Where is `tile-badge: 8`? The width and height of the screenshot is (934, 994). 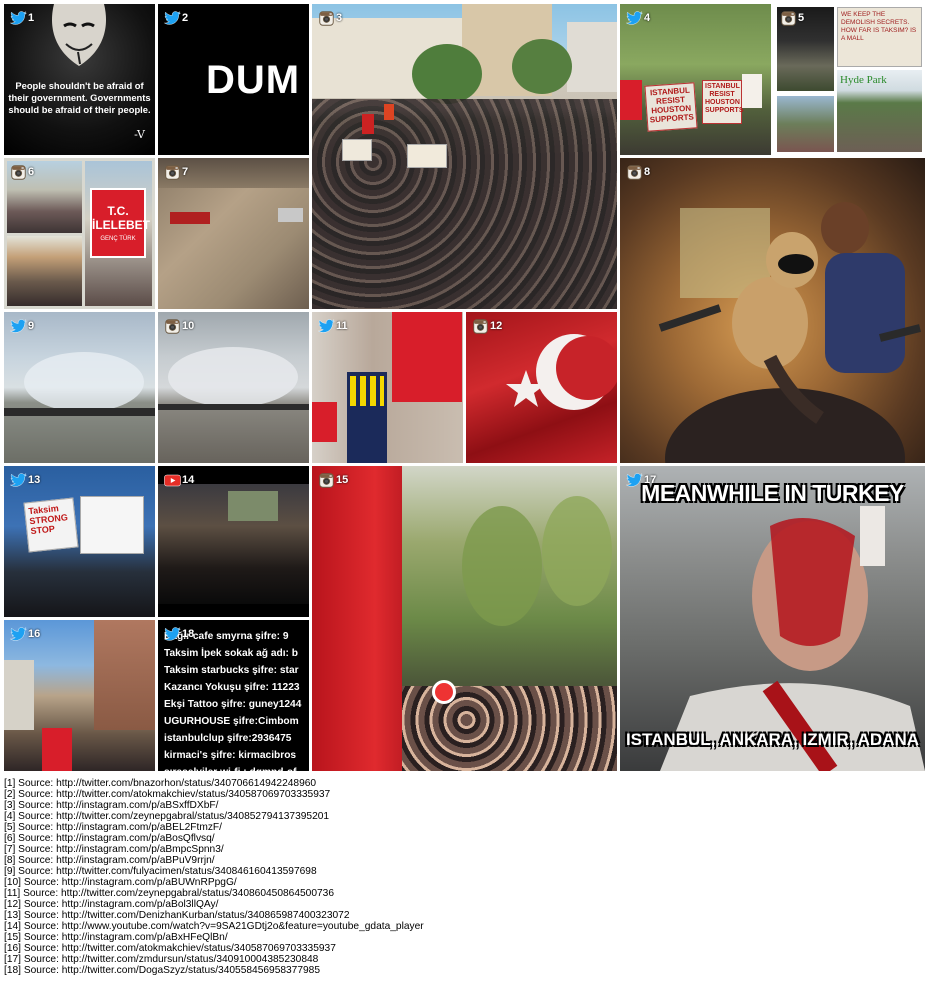
tile-badge: 8 is located at coordinates (638, 172).